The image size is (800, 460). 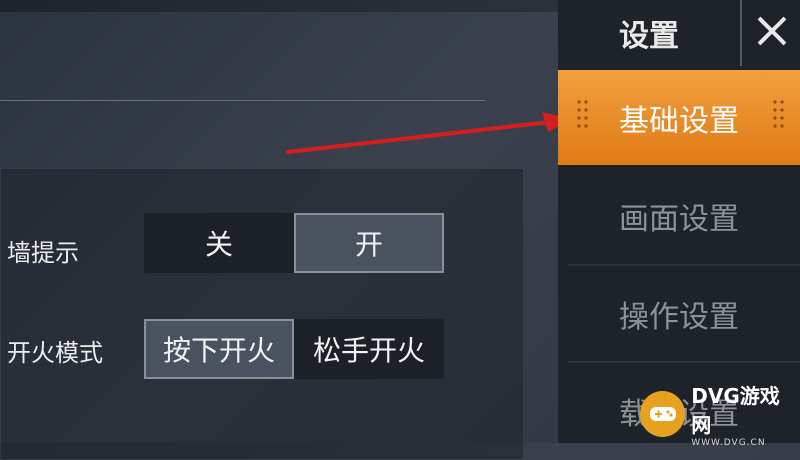 I want to click on sidebar-item-display-settings: 画面设置, so click(x=679, y=215).